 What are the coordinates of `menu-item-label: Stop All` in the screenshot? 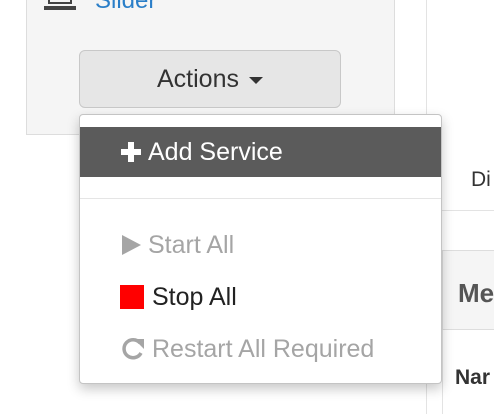 It's located at (194, 296).